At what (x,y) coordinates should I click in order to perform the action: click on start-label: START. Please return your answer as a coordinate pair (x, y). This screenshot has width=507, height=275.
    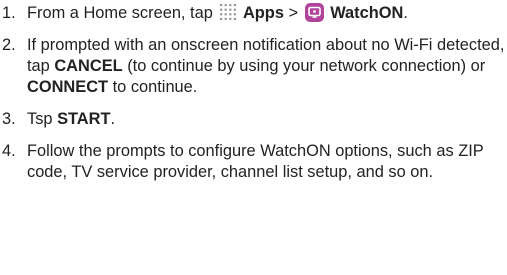
    Looking at the image, I should click on (84, 119).